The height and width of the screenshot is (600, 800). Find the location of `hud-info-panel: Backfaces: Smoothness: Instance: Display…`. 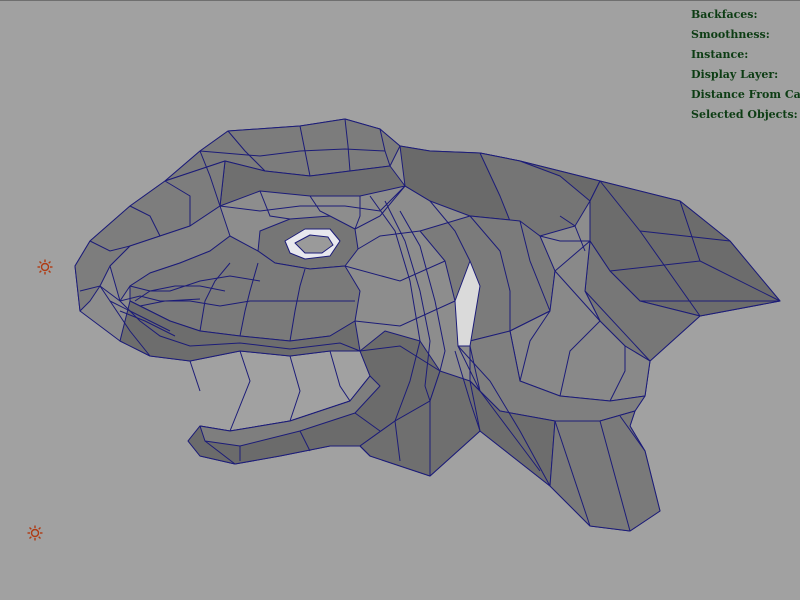

hud-info-panel: Backfaces: Smoothness: Instance: Display… is located at coordinates (745, 65).